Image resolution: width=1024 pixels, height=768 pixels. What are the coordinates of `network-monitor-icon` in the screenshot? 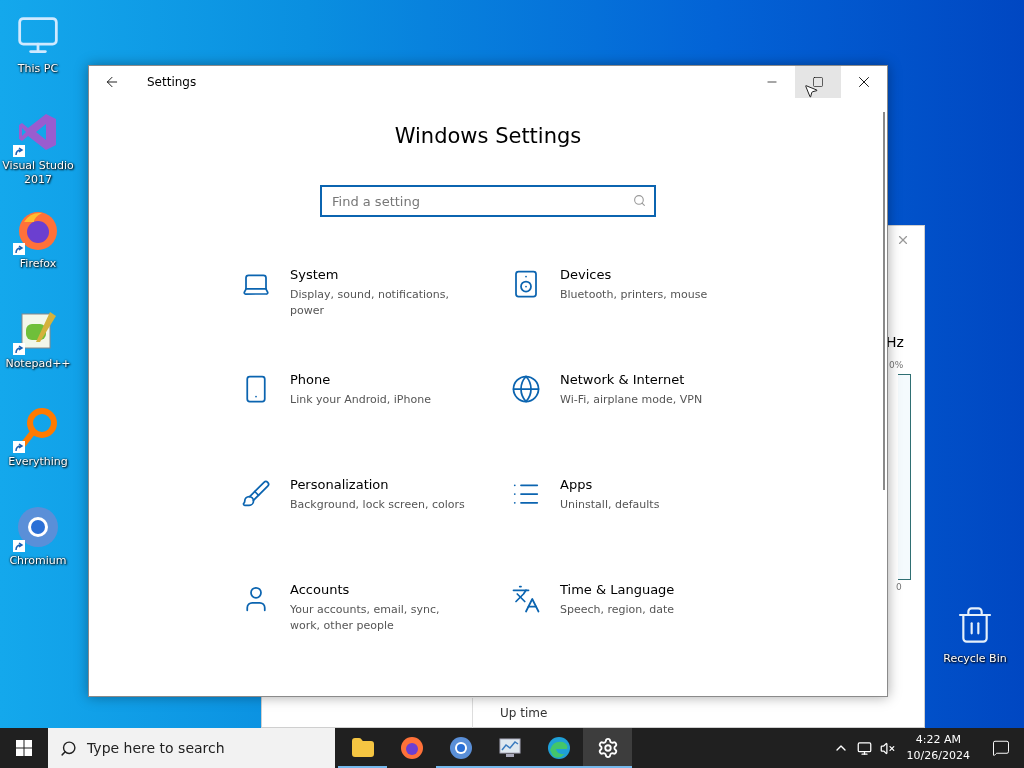 It's located at (864, 748).